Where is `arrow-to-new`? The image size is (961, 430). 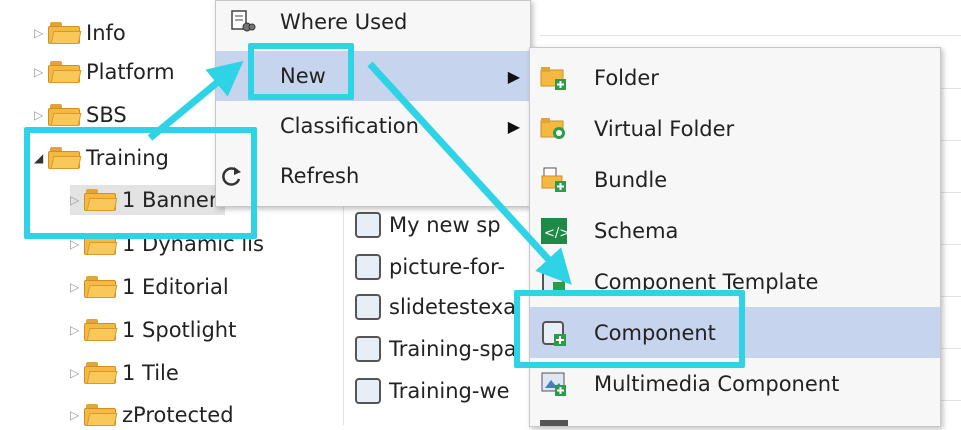
arrow-to-new is located at coordinates (195, 100).